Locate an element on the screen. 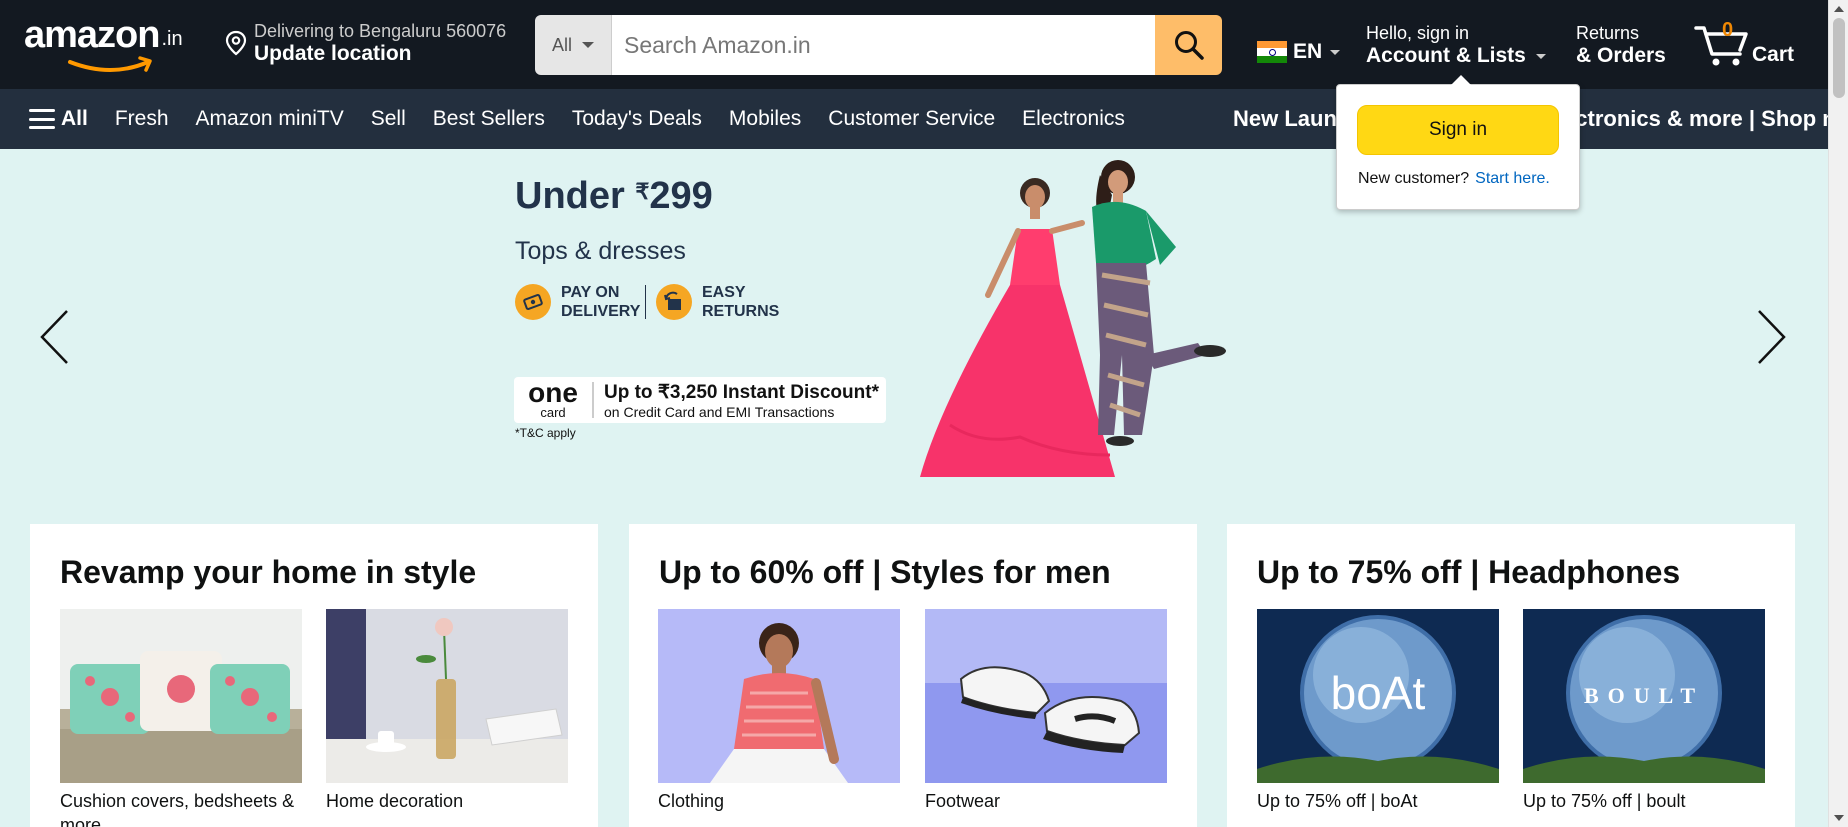 This screenshot has height=827, width=1848. nav-item-best-sellers: Best Sellers is located at coordinates (489, 119).